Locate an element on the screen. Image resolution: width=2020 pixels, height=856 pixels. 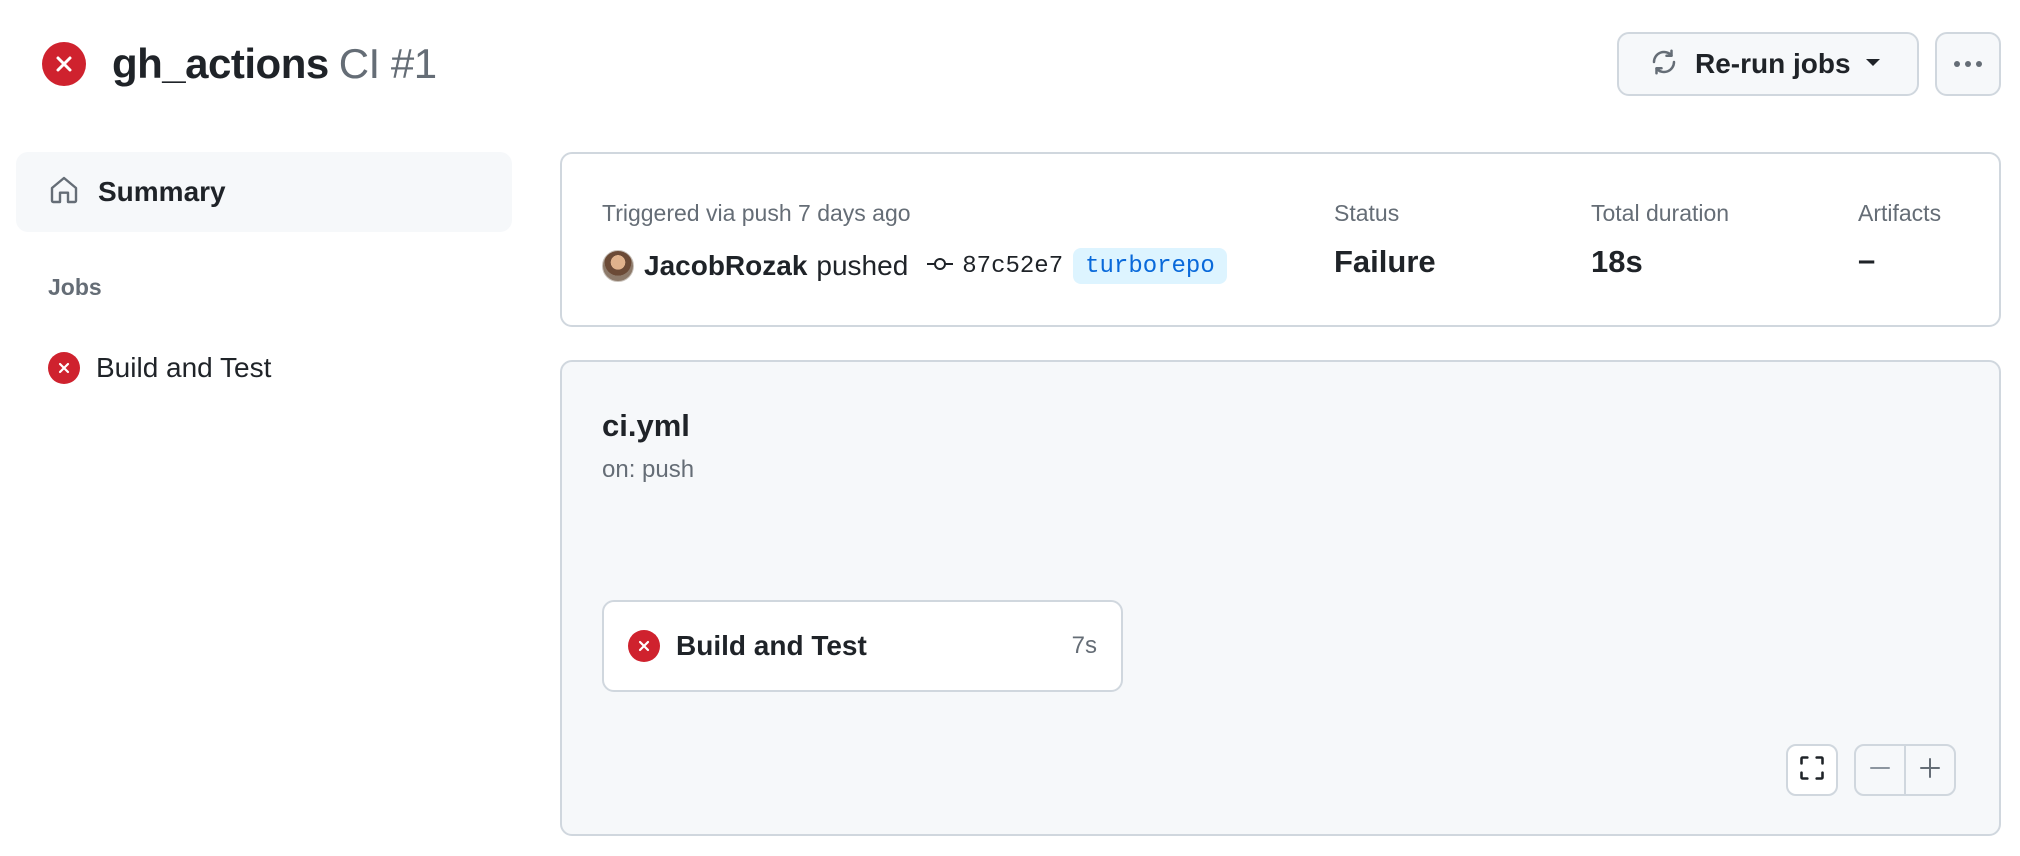
minus-icon is located at coordinates (1880, 770).